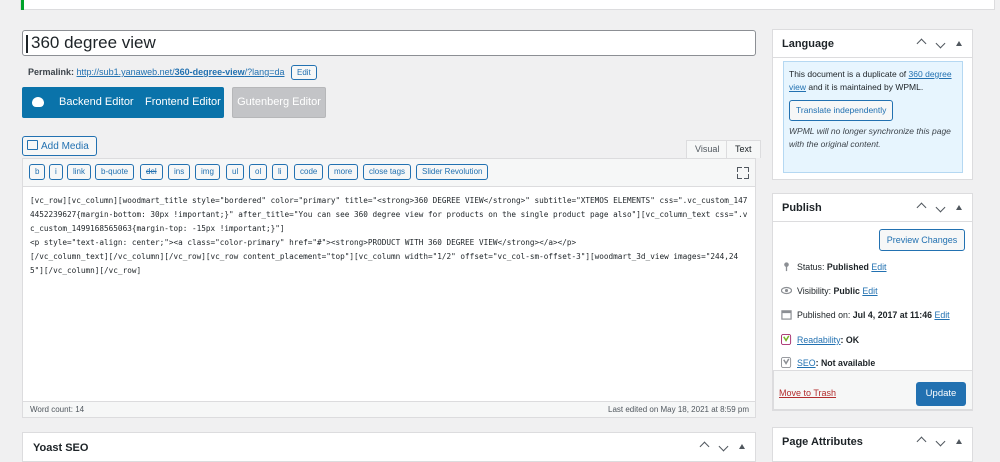 This screenshot has height=462, width=1000. I want to click on frontend-editor-button: Frontend Editor, so click(183, 102).